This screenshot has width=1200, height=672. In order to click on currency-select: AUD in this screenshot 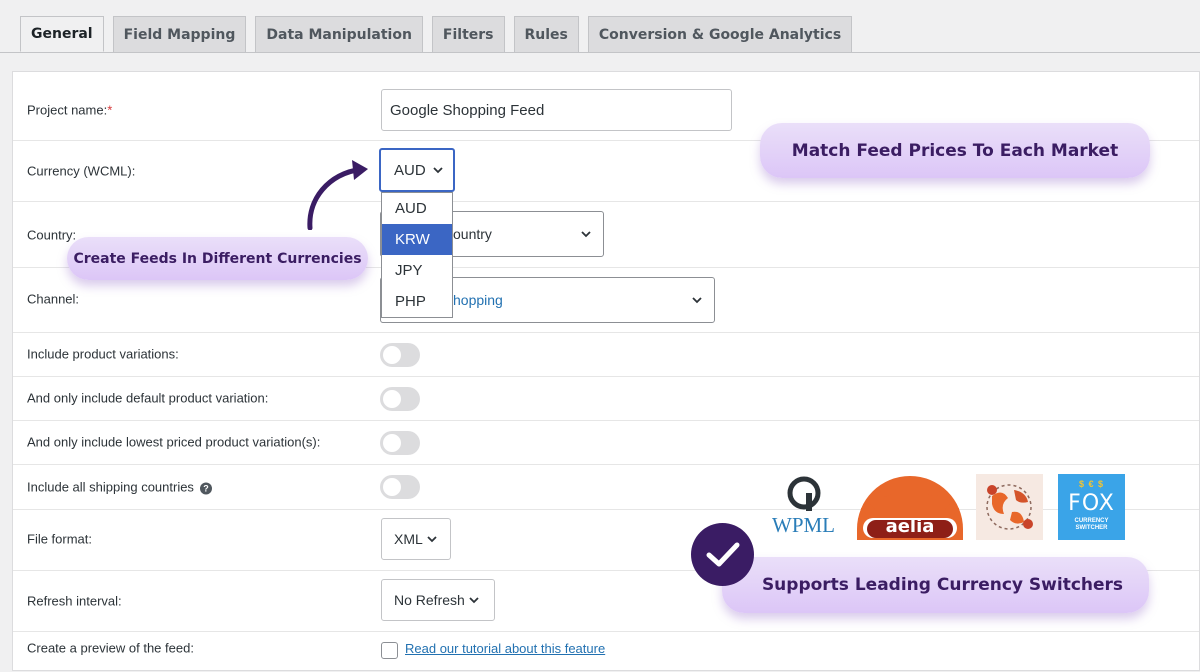, I will do `click(417, 170)`.